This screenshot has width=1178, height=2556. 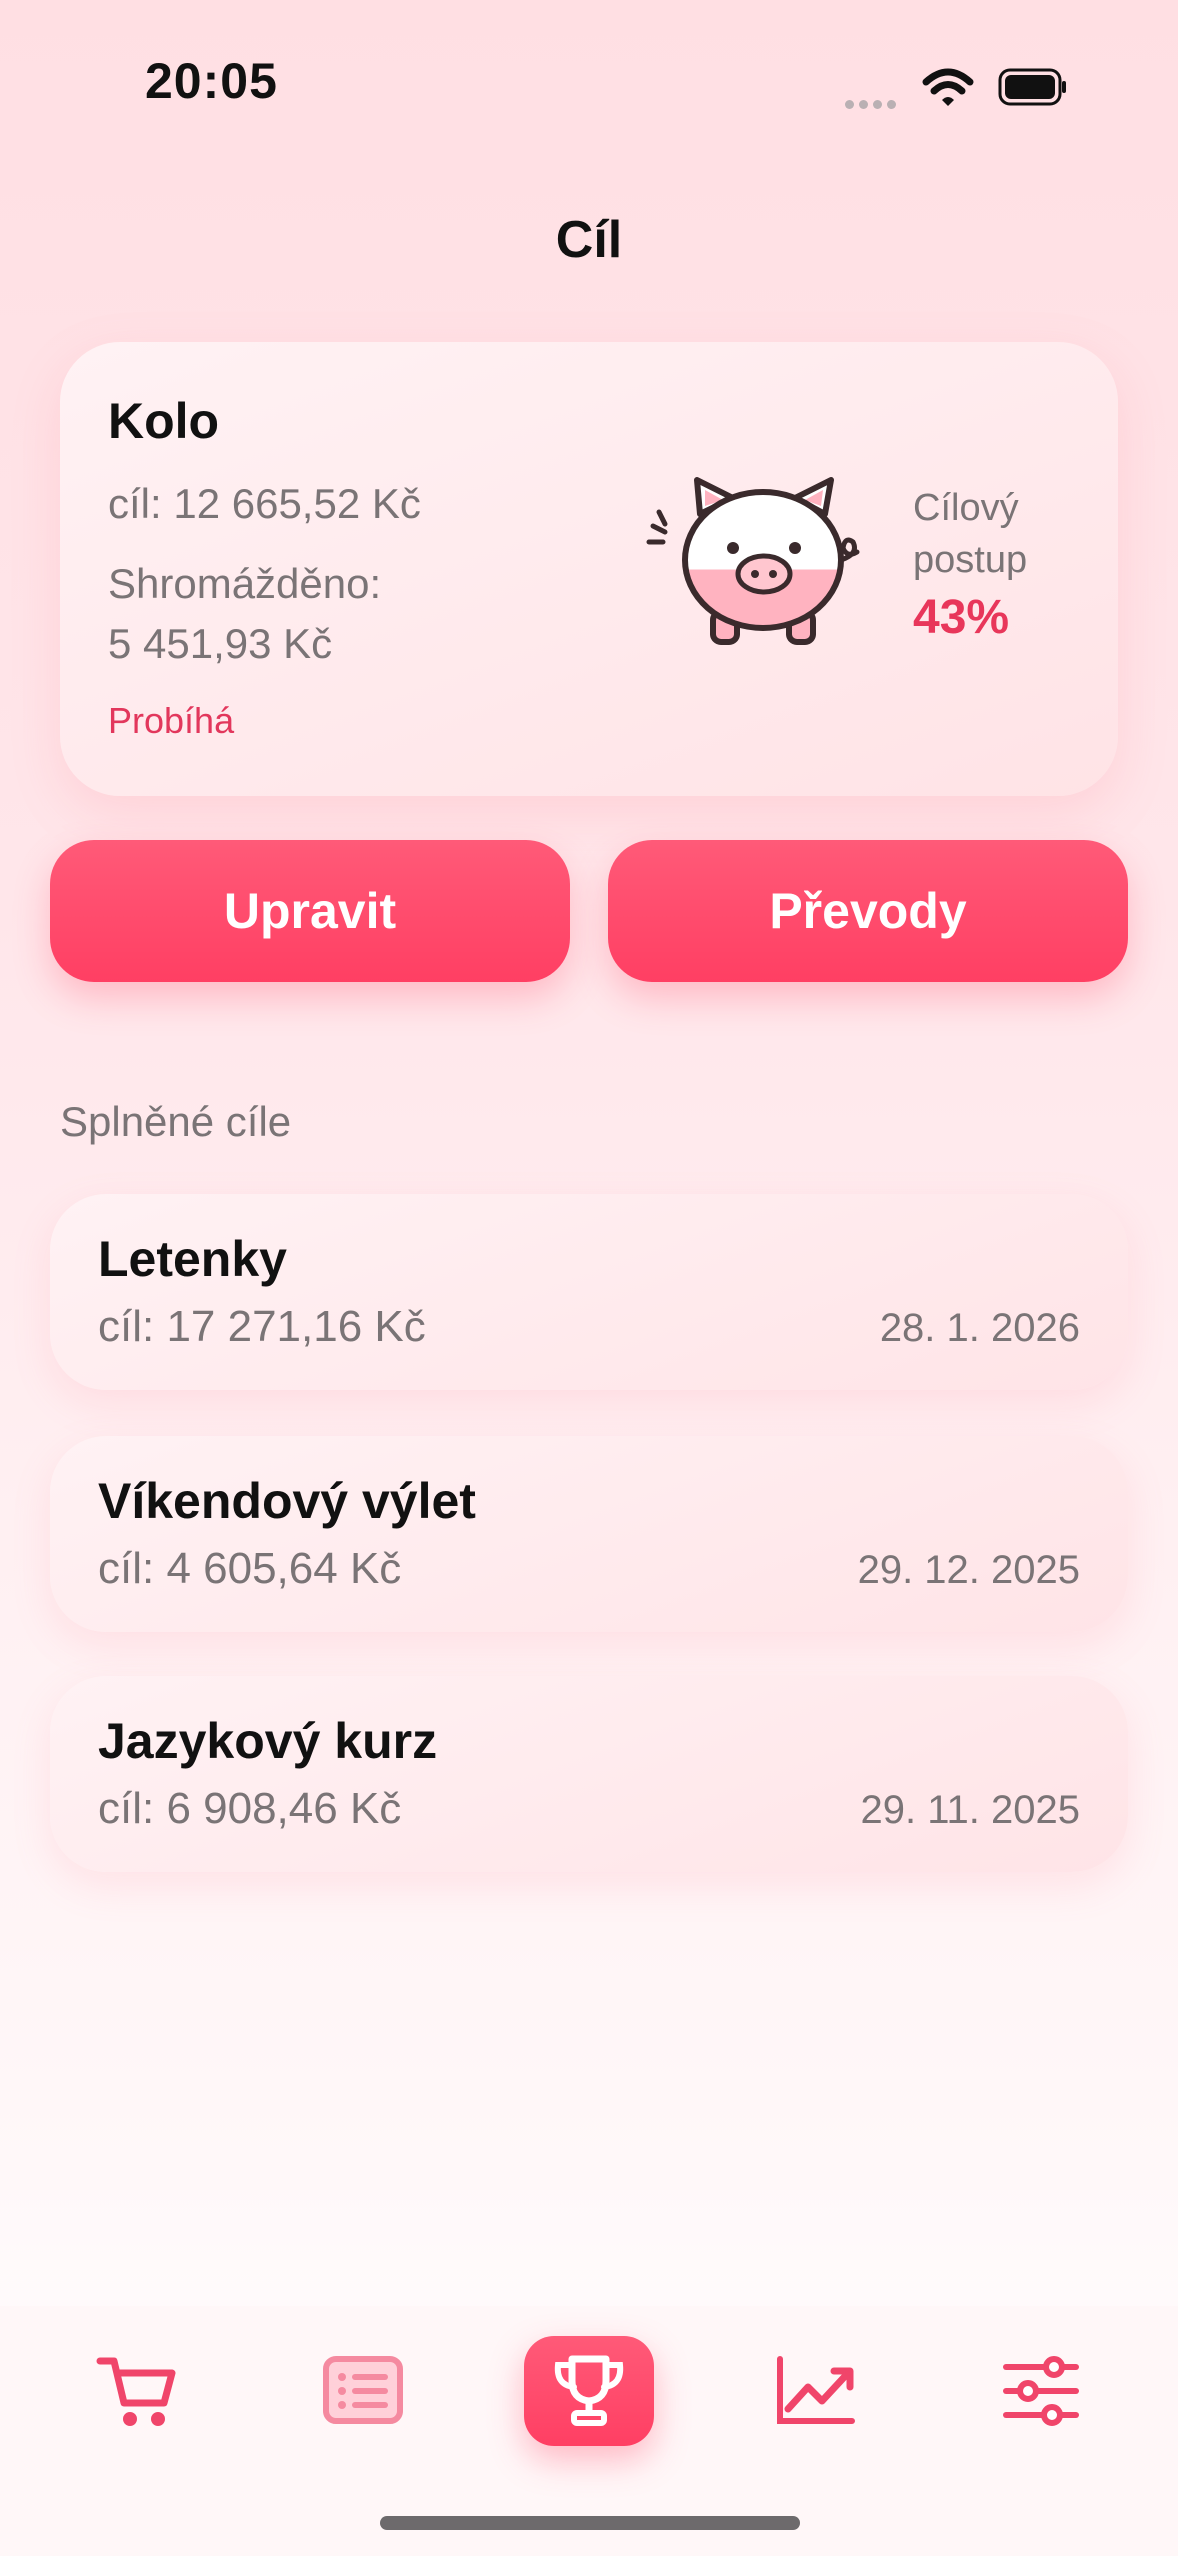 I want to click on tab-shopping, so click(x=137, y=2391).